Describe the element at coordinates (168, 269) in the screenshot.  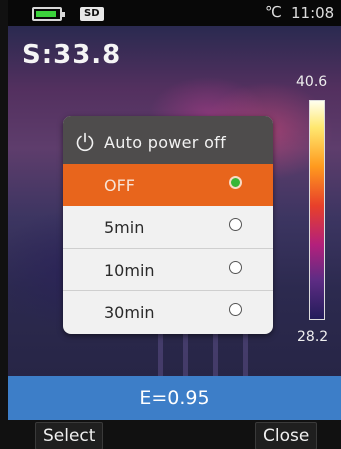
I see `option-10min: 10min` at that location.